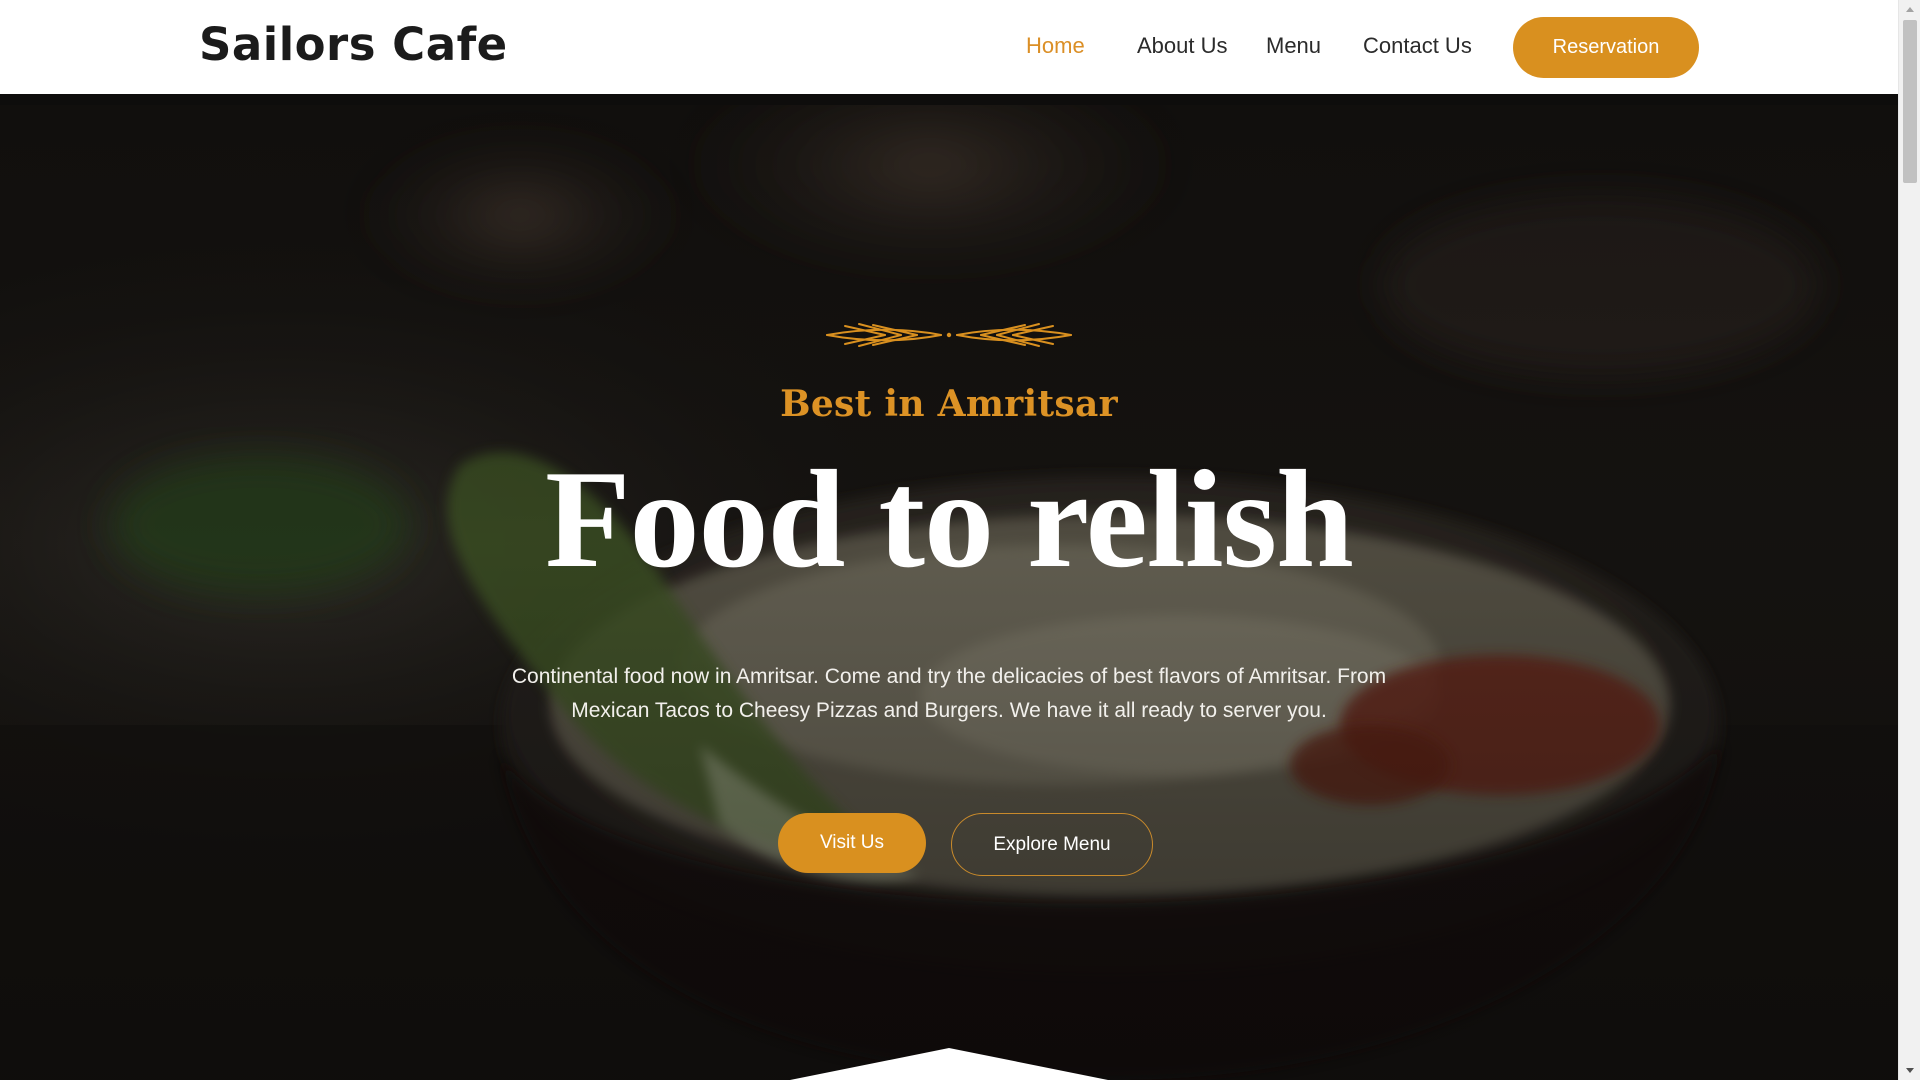  What do you see at coordinates (949, 404) in the screenshot?
I see `hero-tagline: Best in Amritsar` at bounding box center [949, 404].